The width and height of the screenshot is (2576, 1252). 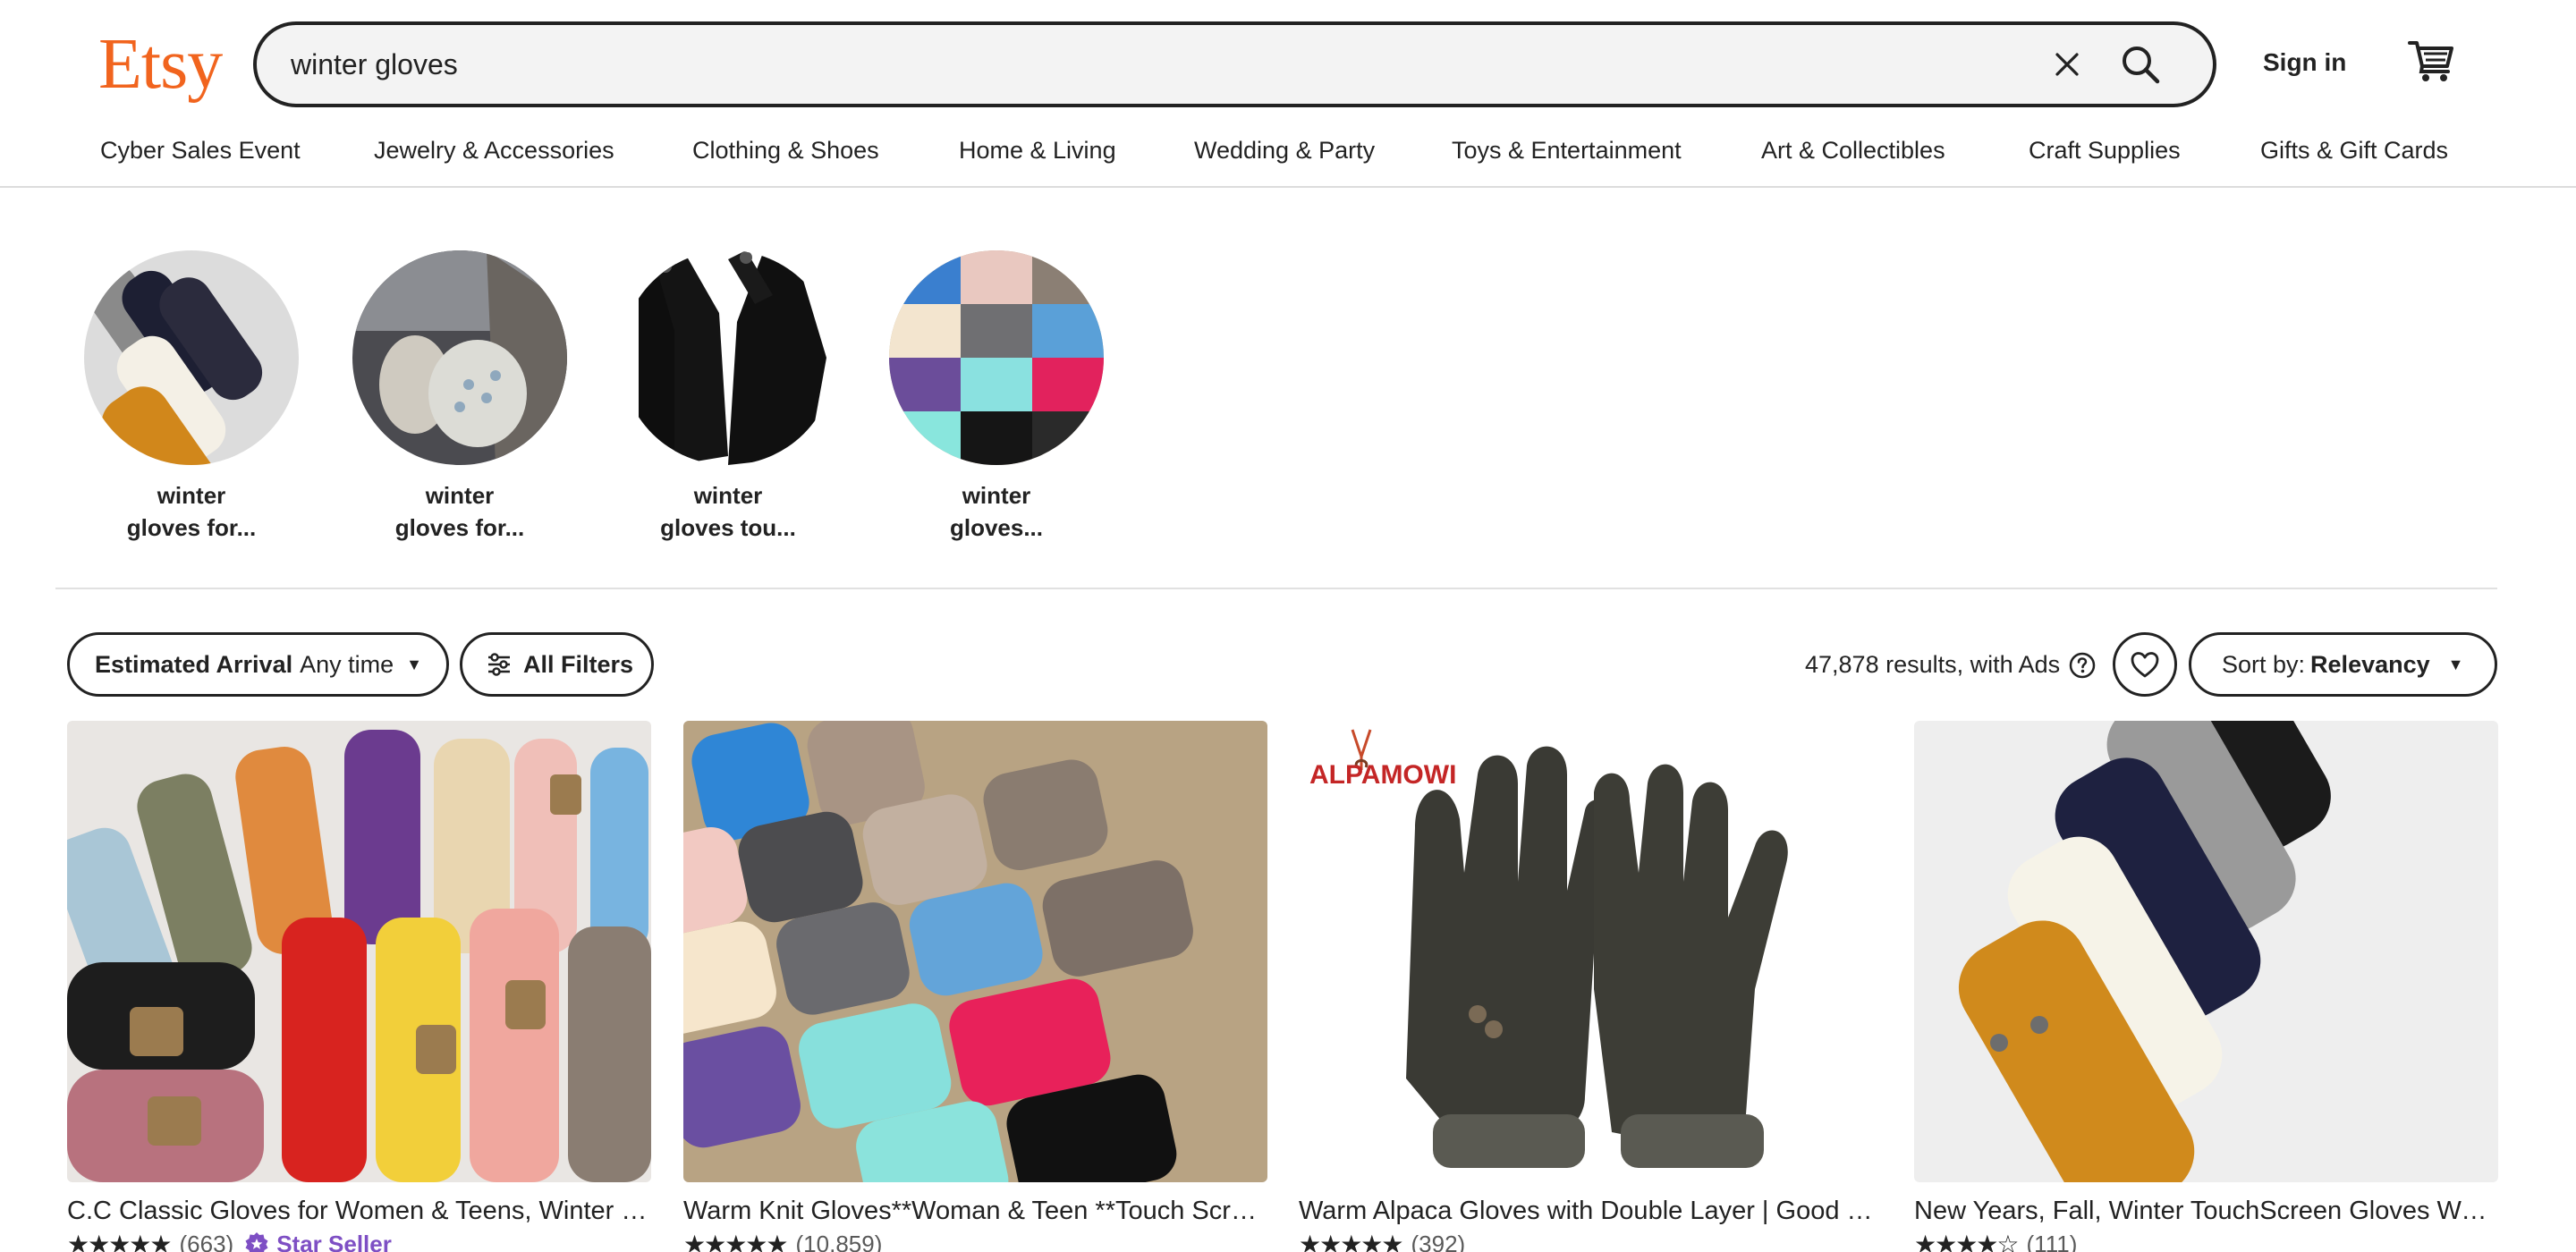 I want to click on sort-value: Relevancy, so click(x=2370, y=664).